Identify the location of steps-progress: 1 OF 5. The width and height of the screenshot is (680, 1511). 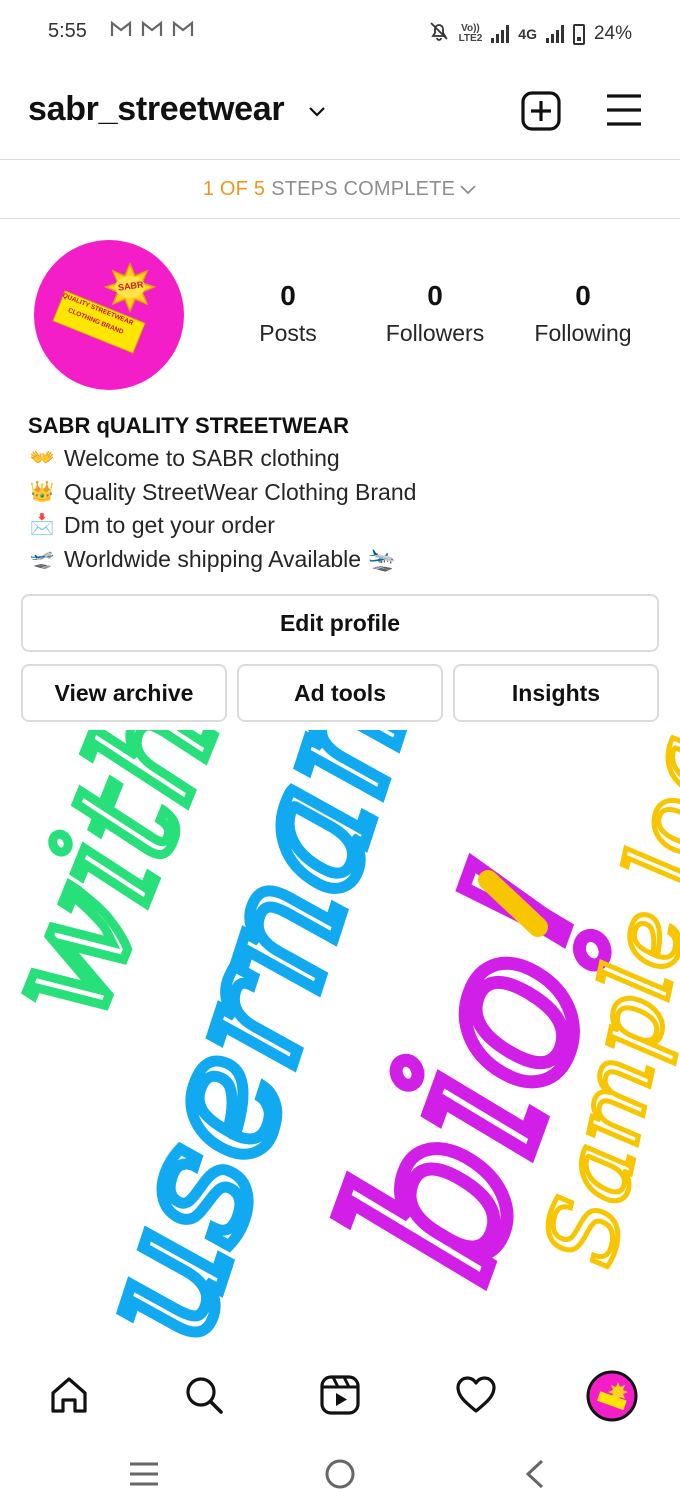
(234, 188).